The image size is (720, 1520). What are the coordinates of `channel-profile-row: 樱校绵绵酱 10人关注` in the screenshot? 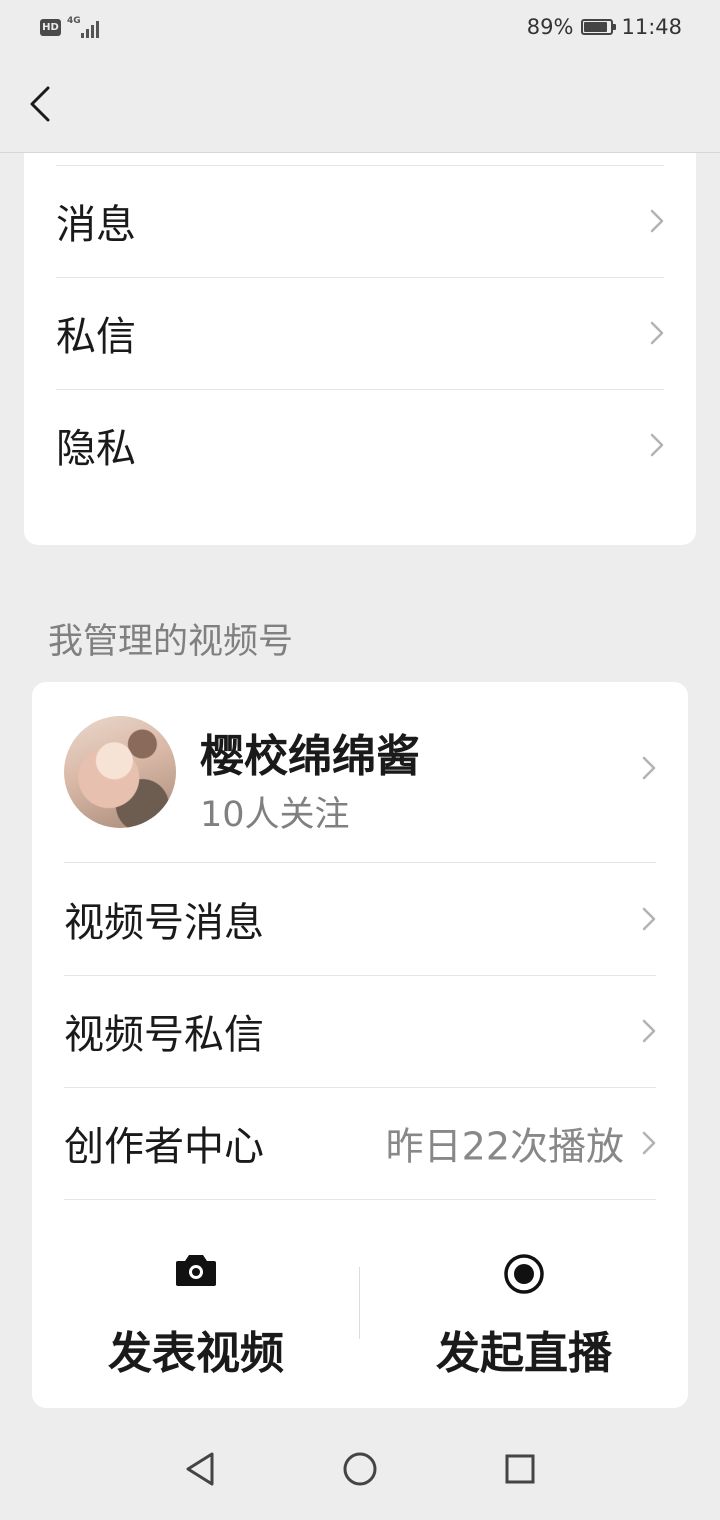 It's located at (360, 772).